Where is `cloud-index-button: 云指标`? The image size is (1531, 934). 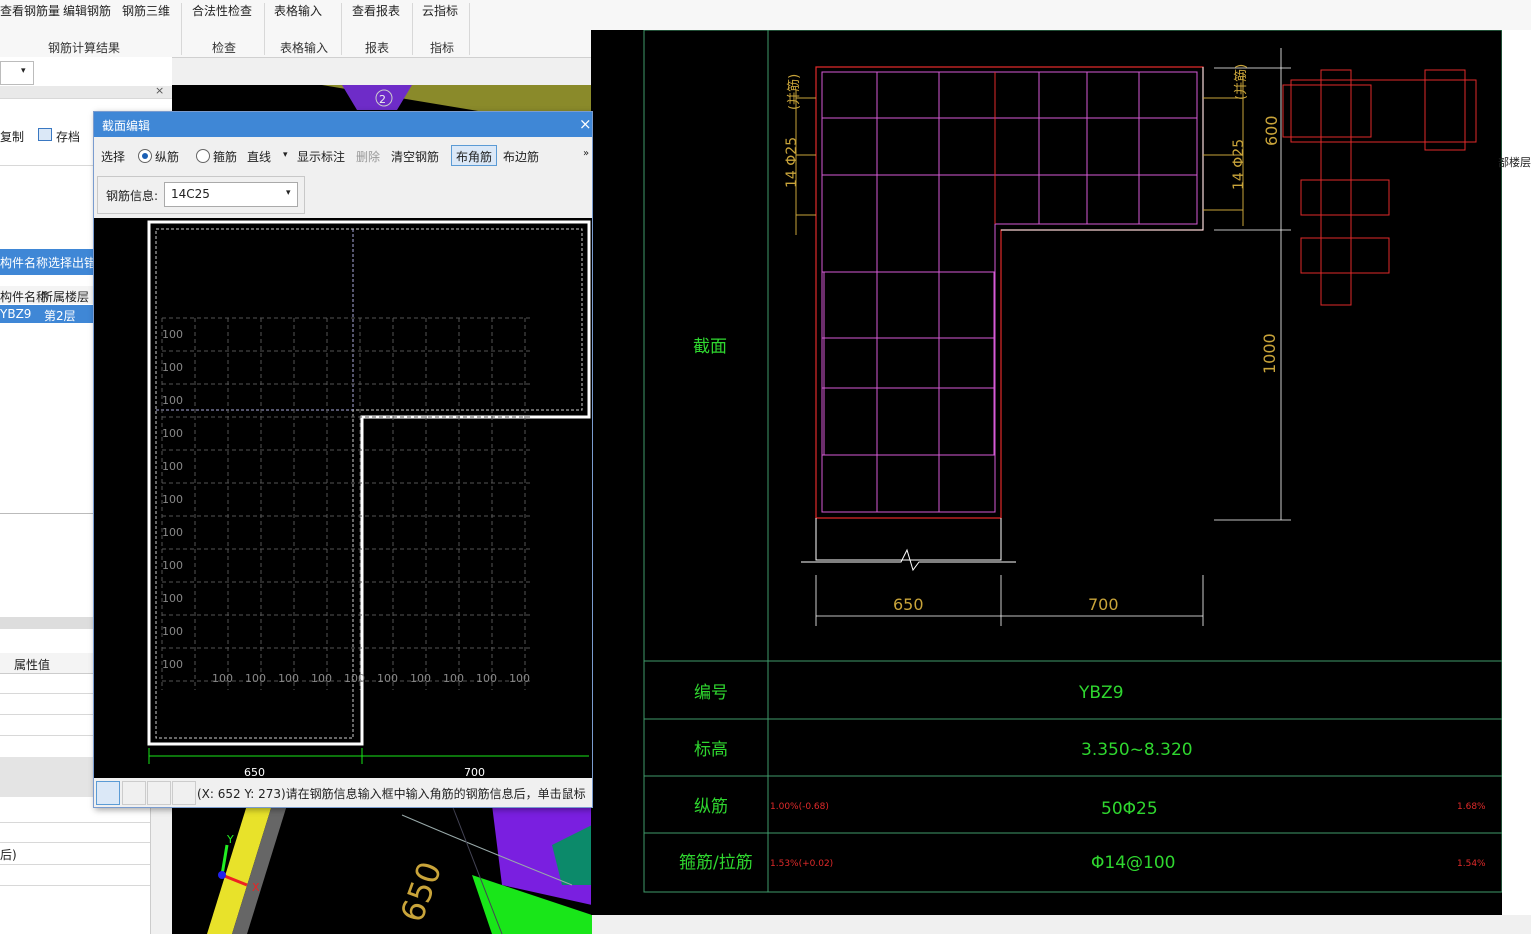 cloud-index-button: 云指标 is located at coordinates (440, 10).